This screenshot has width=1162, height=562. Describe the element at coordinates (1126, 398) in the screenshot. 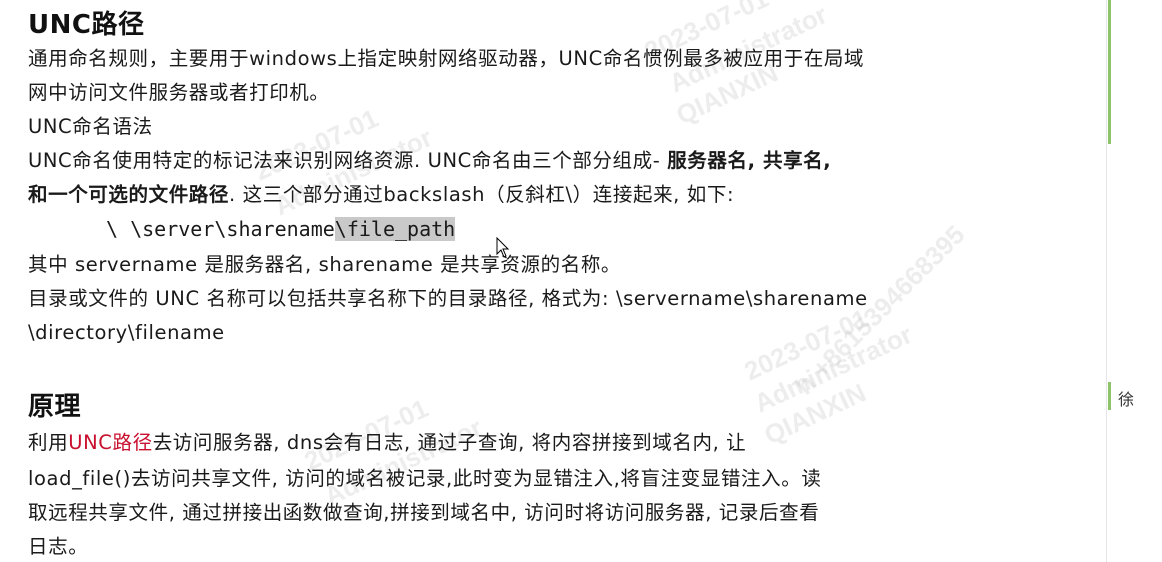

I see `comment-author-label: 徐` at that location.